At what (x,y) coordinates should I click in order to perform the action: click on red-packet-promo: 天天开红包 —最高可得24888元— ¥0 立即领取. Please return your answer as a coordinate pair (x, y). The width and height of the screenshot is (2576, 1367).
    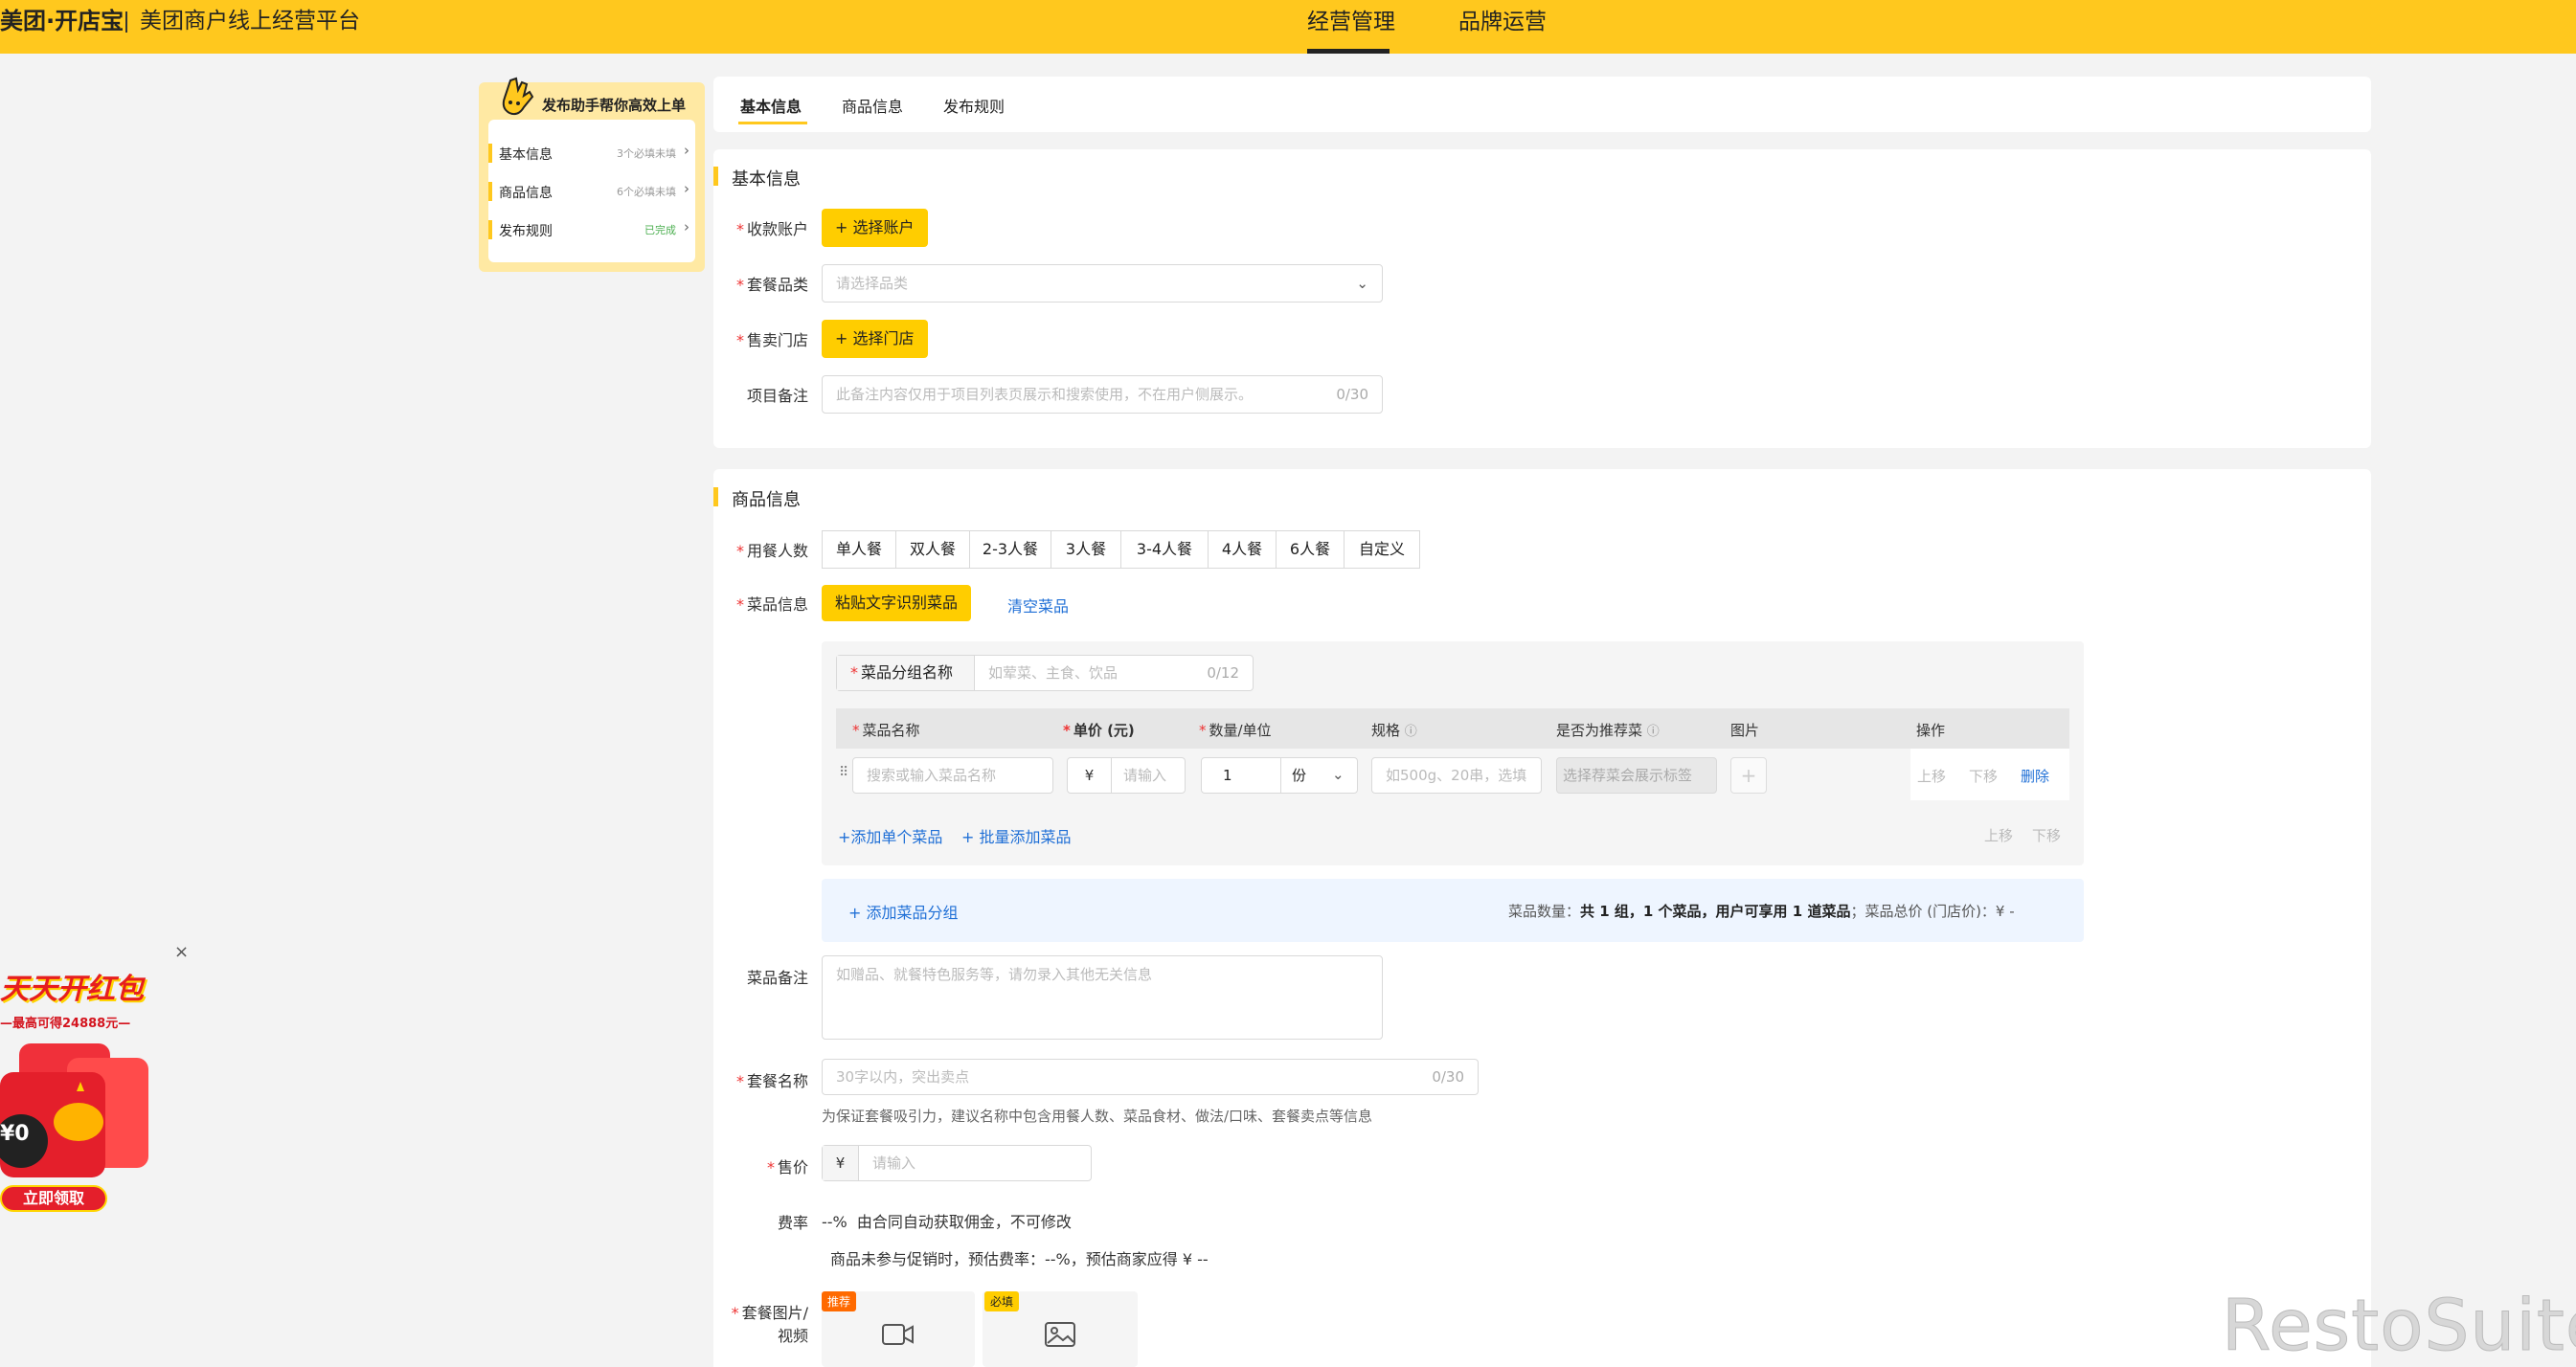
    Looking at the image, I should click on (86, 1087).